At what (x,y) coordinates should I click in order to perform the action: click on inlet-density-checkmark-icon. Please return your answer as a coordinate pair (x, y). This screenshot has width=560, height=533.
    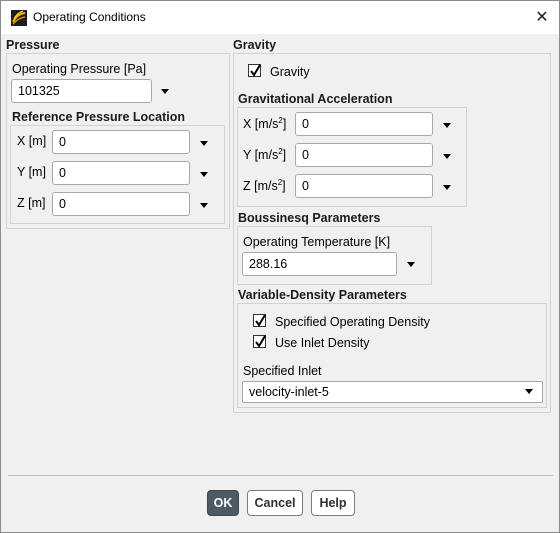
    Looking at the image, I should click on (260, 341).